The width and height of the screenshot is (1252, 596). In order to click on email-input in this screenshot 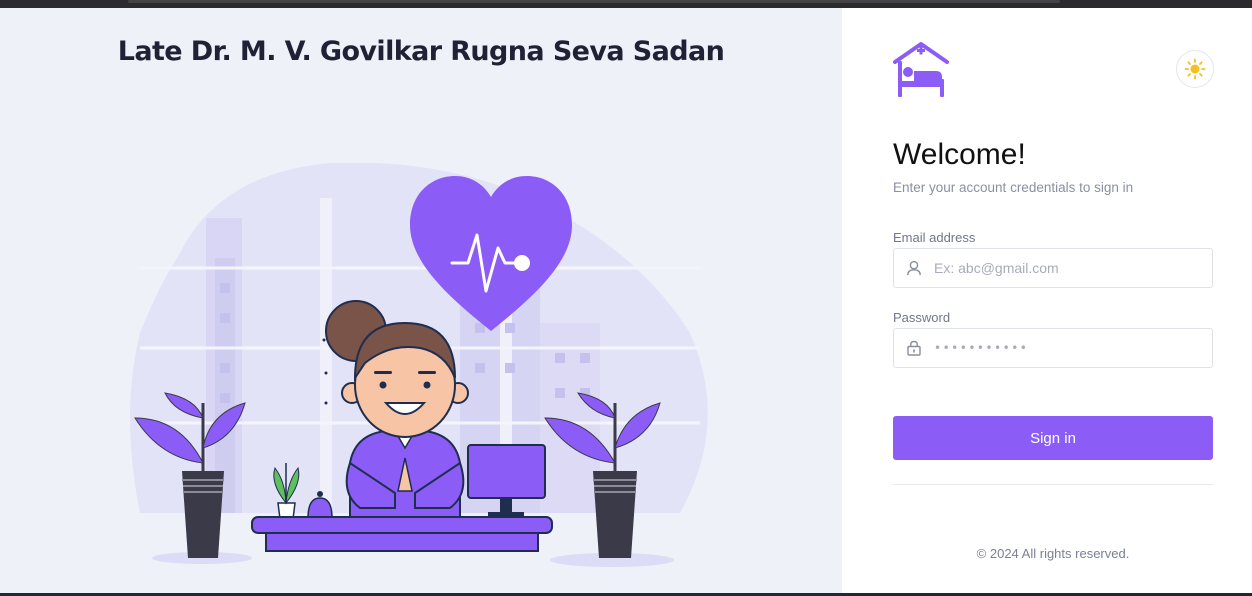, I will do `click(1073, 268)`.